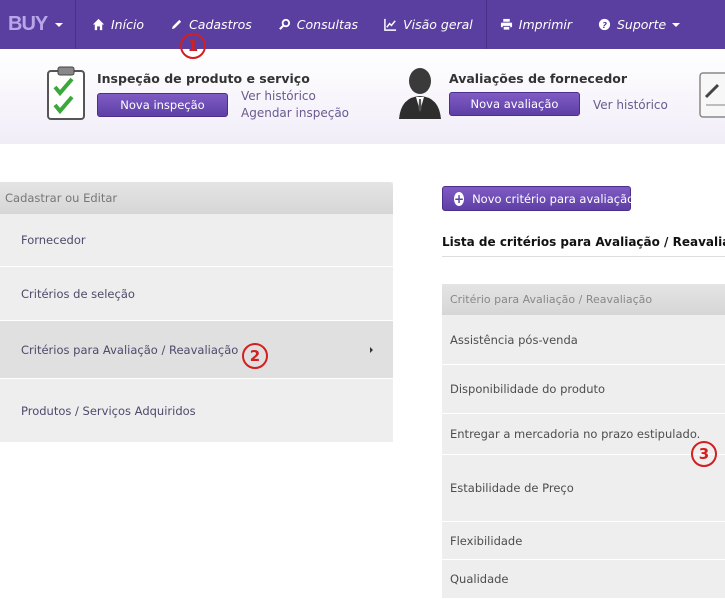 This screenshot has height=599, width=725. Describe the element at coordinates (28, 24) in the screenshot. I see `brand-logo: BUY` at that location.